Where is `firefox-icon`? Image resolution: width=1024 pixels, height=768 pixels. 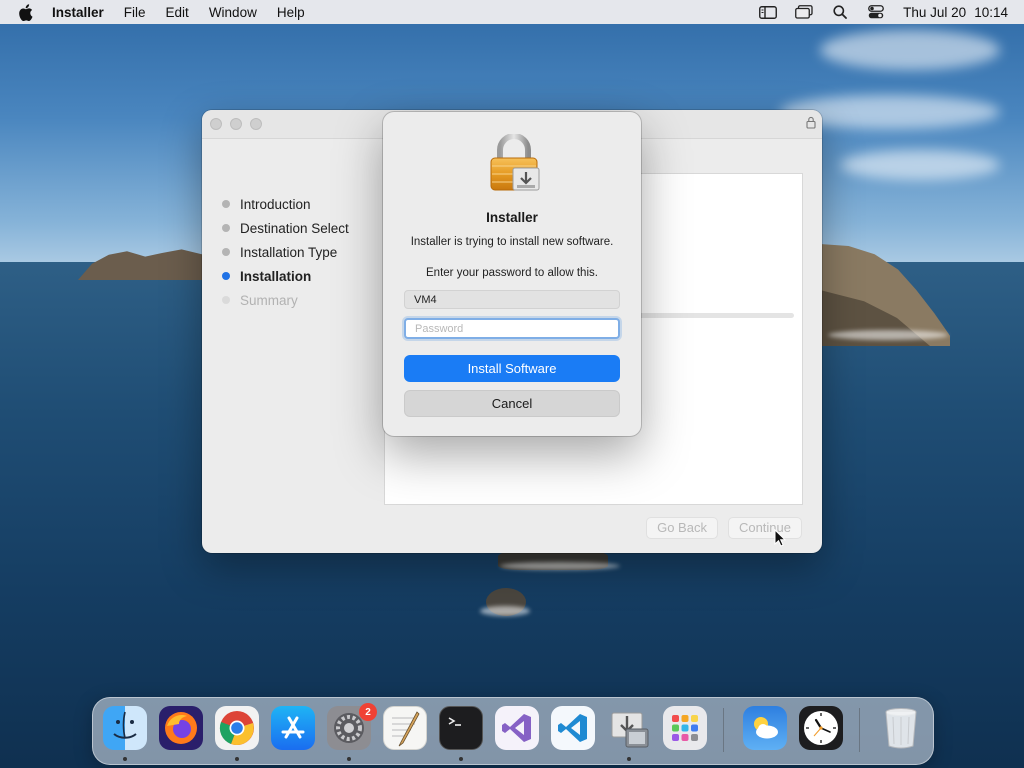 firefox-icon is located at coordinates (181, 728).